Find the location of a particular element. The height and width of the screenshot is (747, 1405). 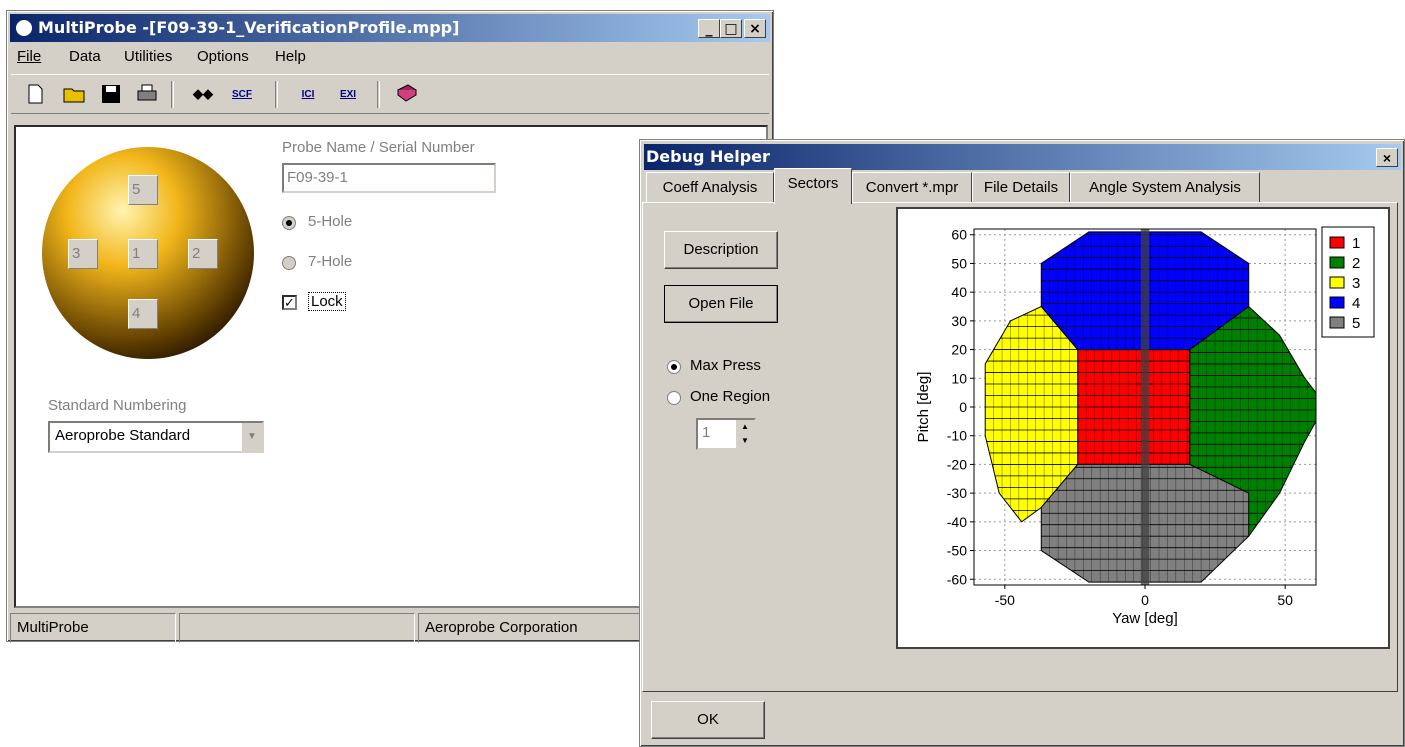

x-tick-label: 50 is located at coordinates (1285, 600).